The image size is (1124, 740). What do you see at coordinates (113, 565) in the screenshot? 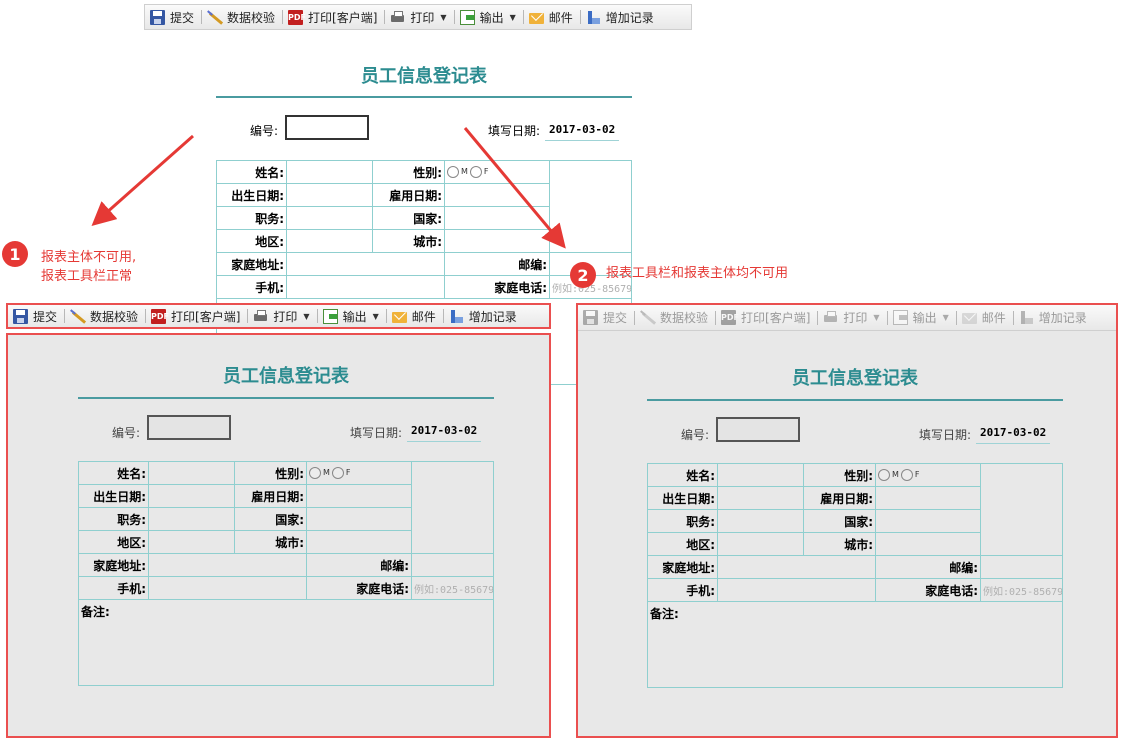
I see `address-label: 家庭地址:` at bounding box center [113, 565].